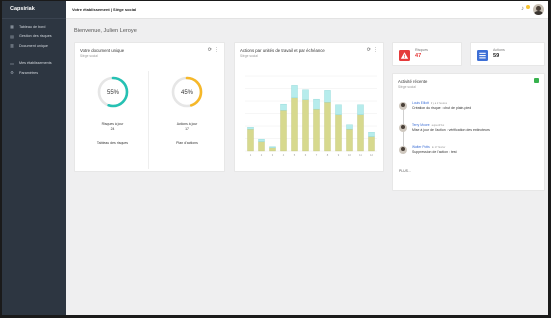 This screenshot has height=318, width=551. What do you see at coordinates (499, 50) in the screenshot?
I see `actions-stat-label: Actions` at bounding box center [499, 50].